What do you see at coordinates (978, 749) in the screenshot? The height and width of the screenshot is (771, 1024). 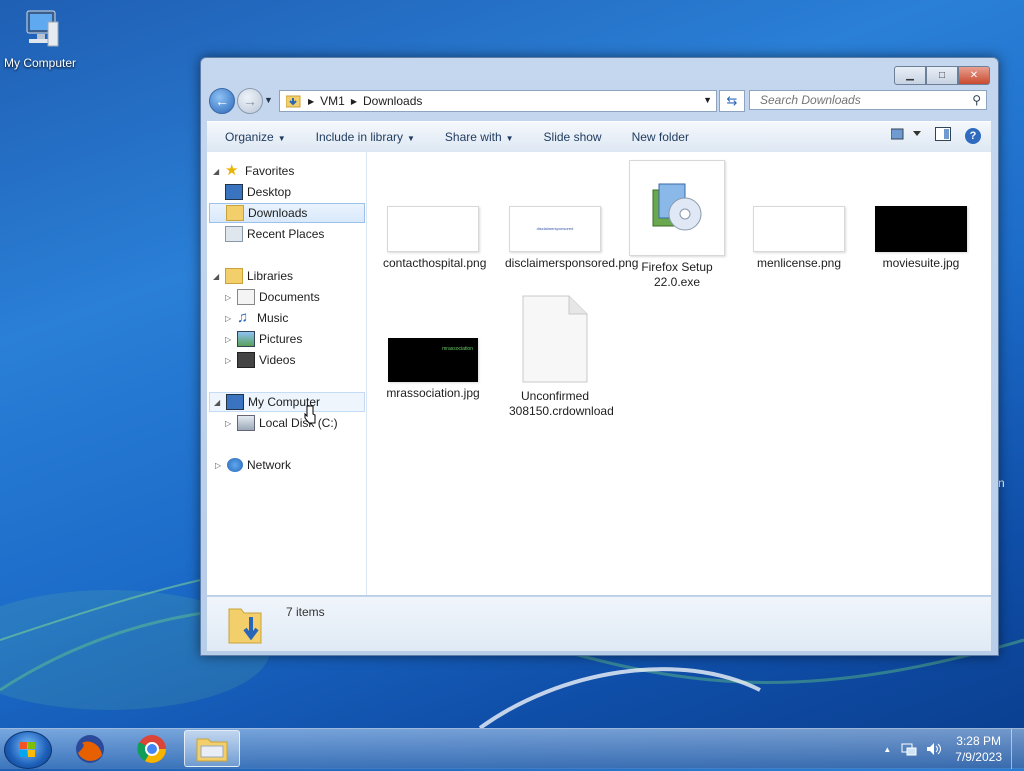 I see `clock: 3:28 PM 7/9/2023` at bounding box center [978, 749].